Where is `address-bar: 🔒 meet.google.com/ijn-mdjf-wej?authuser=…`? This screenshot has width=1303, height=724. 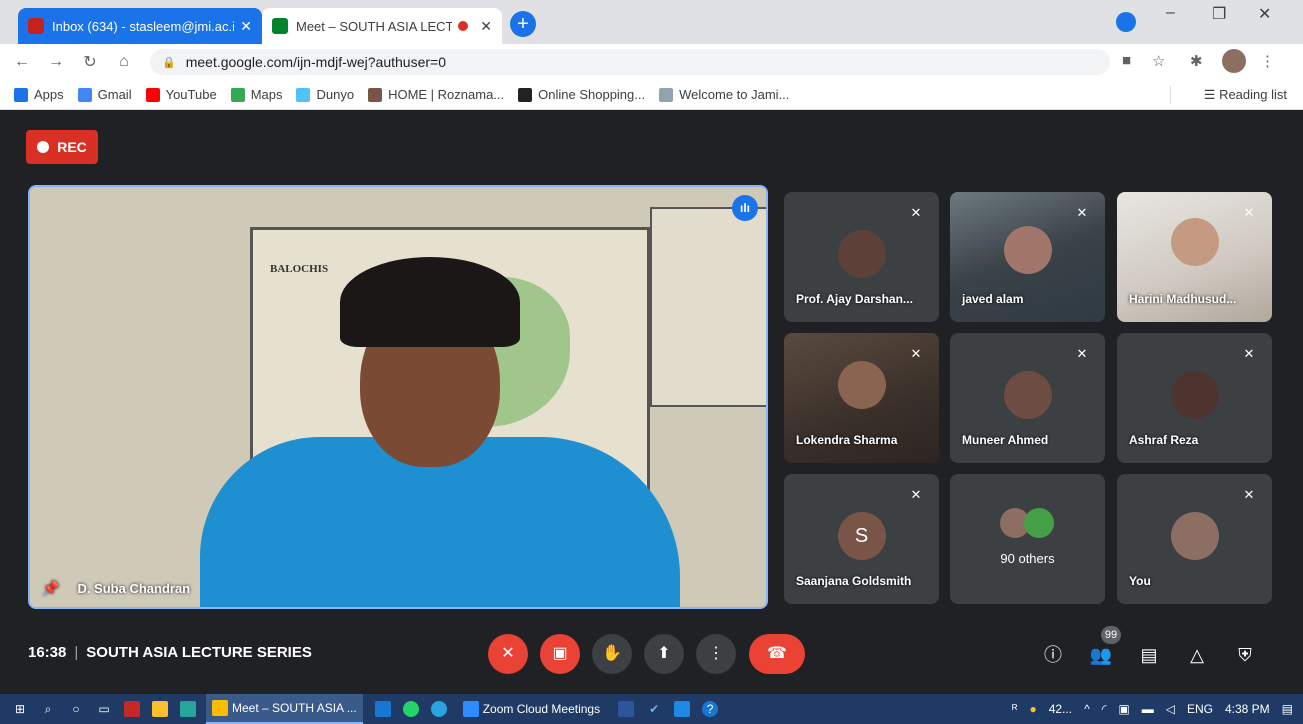 address-bar: 🔒 meet.google.com/ijn-mdjf-wej?authuser=… is located at coordinates (630, 62).